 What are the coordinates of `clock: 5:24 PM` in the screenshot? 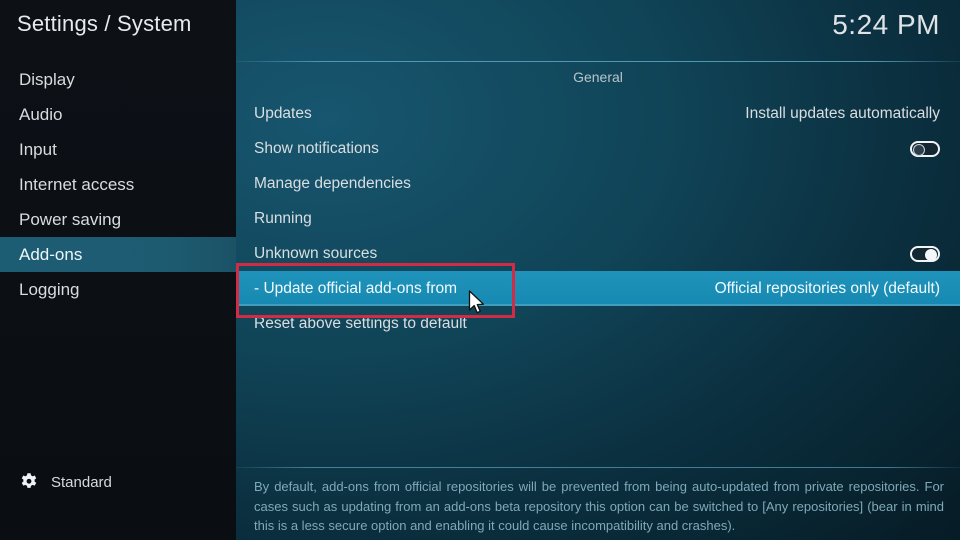 It's located at (886, 24).